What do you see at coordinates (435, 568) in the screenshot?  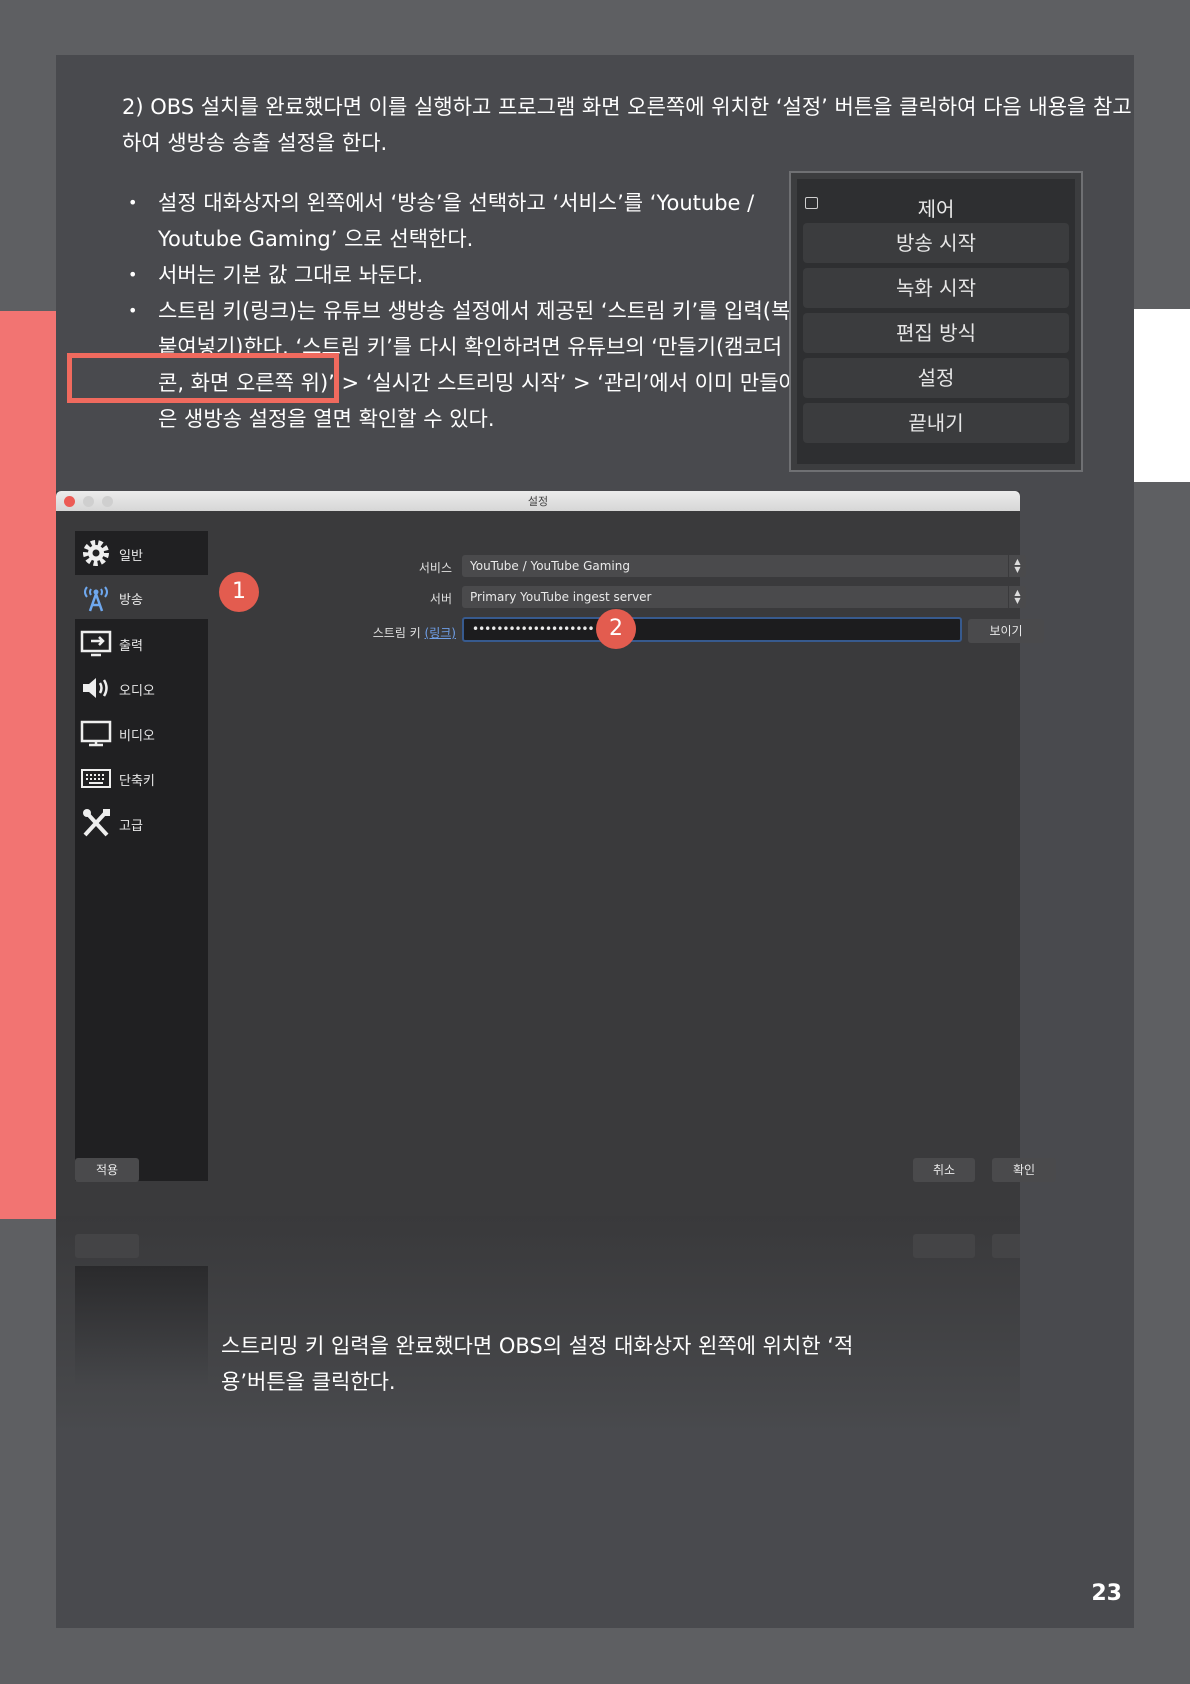 I see `service-label: 서비스` at bounding box center [435, 568].